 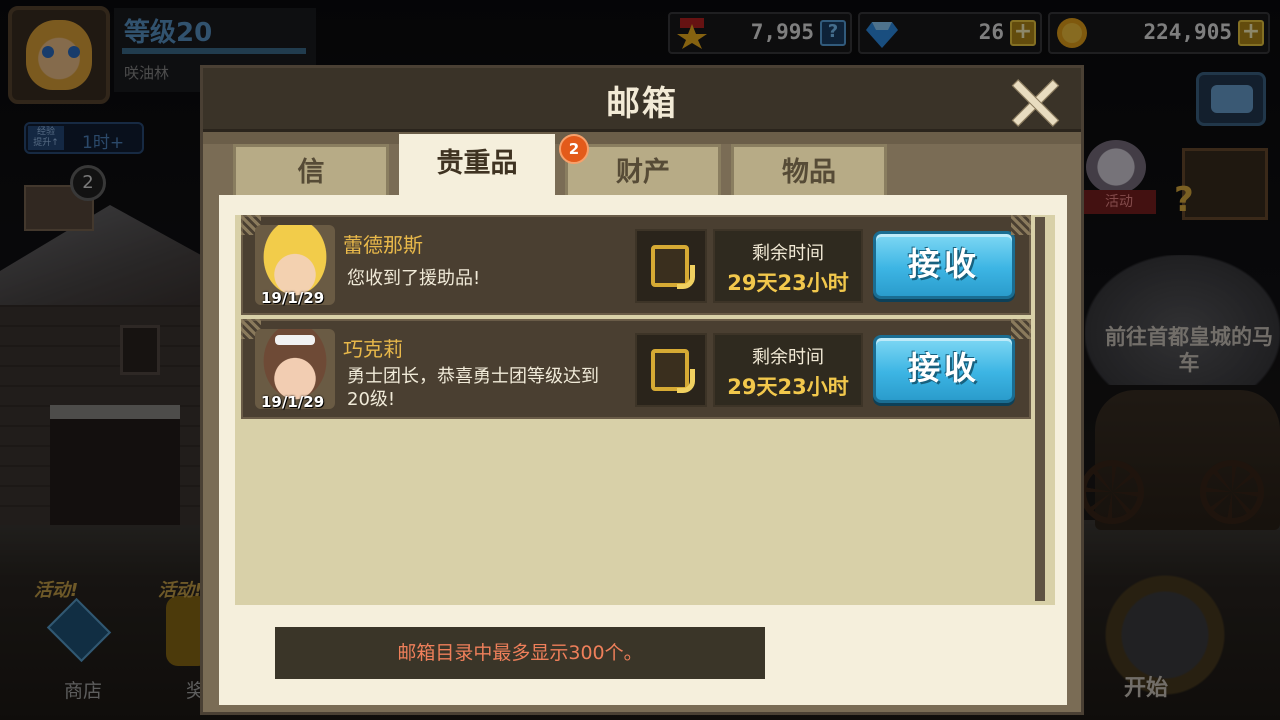 I want to click on tab-items: 物品, so click(x=809, y=170).